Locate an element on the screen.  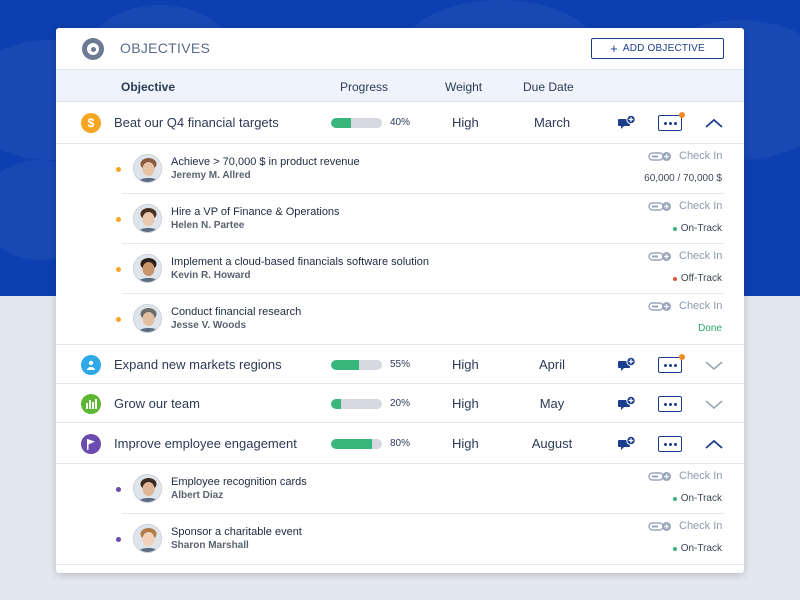
progress-percent: 55% is located at coordinates (400, 364).